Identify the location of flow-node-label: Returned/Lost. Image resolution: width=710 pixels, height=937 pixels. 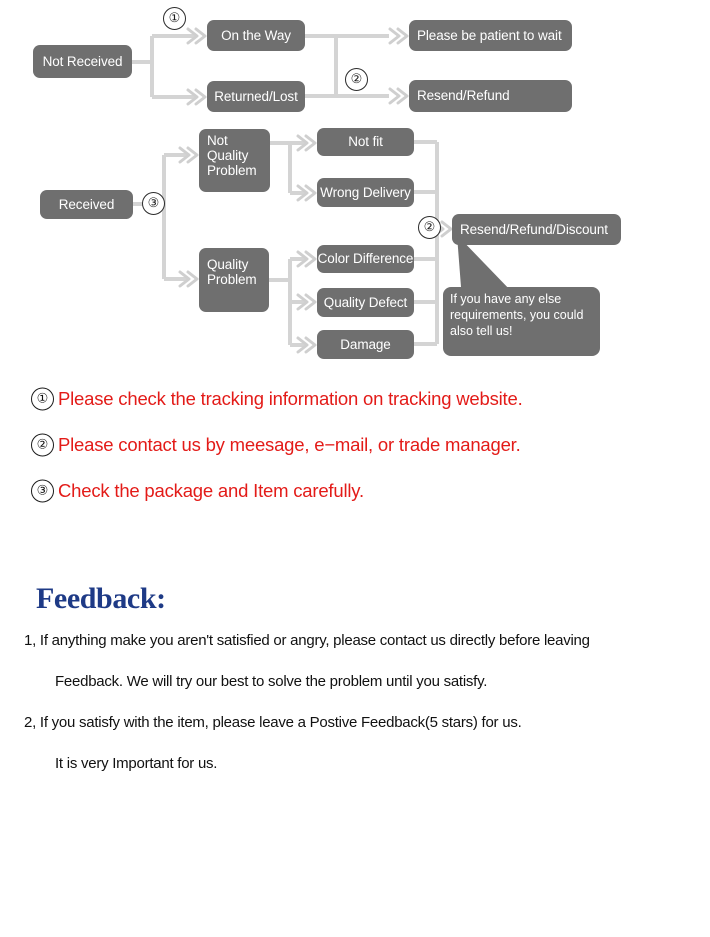
(256, 96).